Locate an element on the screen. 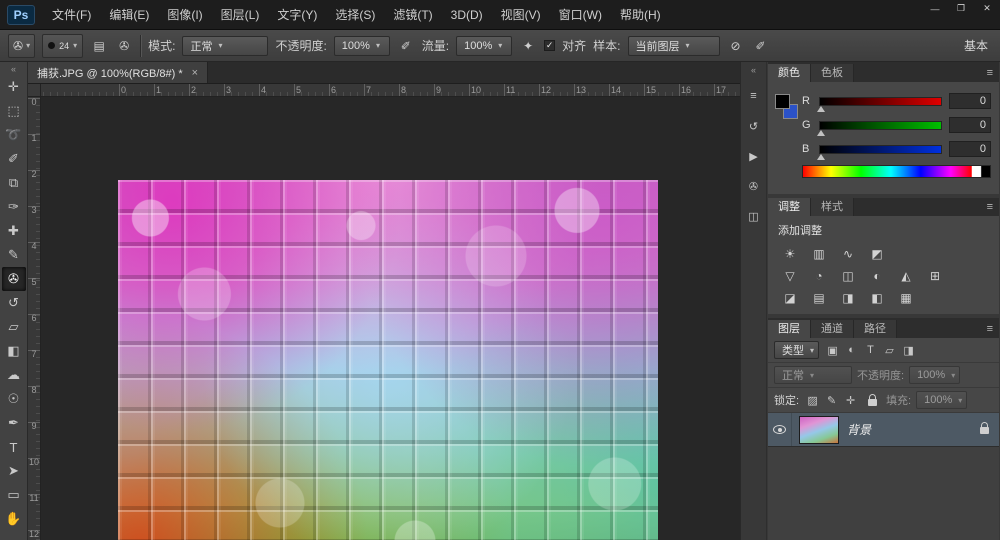  adjustment-invert: ◪ is located at coordinates (790, 298).